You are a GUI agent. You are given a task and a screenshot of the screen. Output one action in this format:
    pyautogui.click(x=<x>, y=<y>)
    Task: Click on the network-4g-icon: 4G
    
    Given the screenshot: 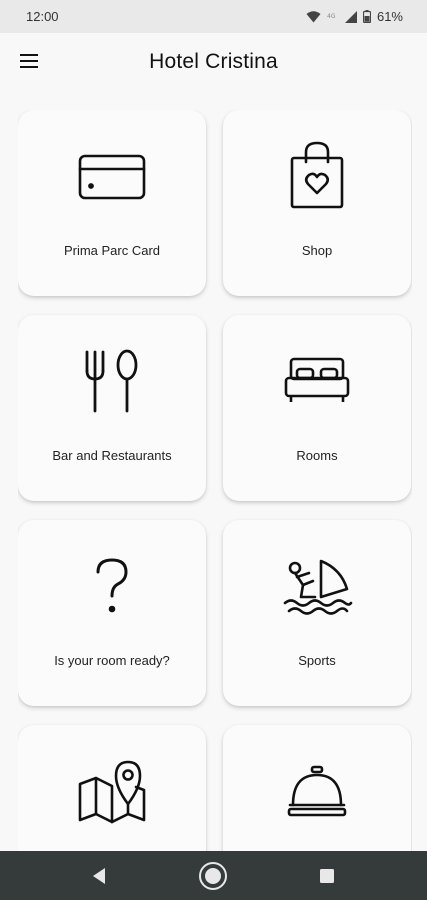 What is the action you would take?
    pyautogui.click(x=333, y=17)
    